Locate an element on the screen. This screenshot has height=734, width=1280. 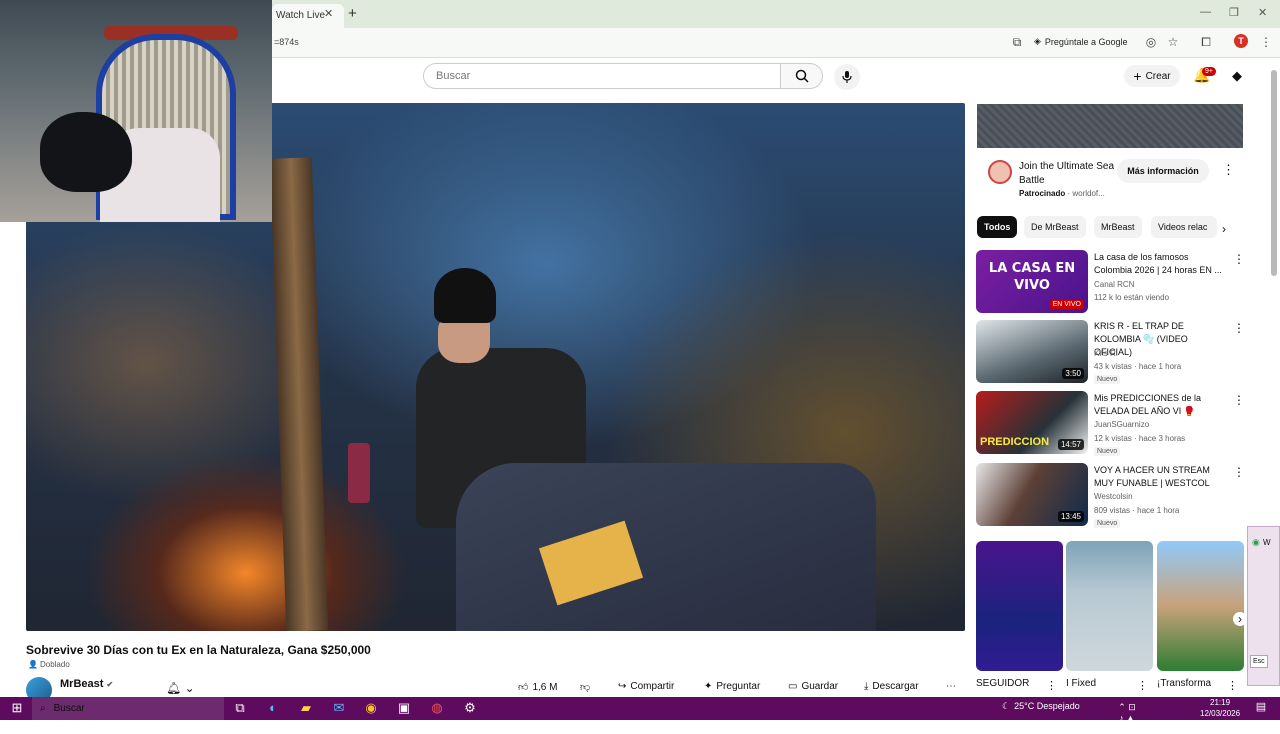
whatsapp-escape-button: Esc is located at coordinates (1259, 661).